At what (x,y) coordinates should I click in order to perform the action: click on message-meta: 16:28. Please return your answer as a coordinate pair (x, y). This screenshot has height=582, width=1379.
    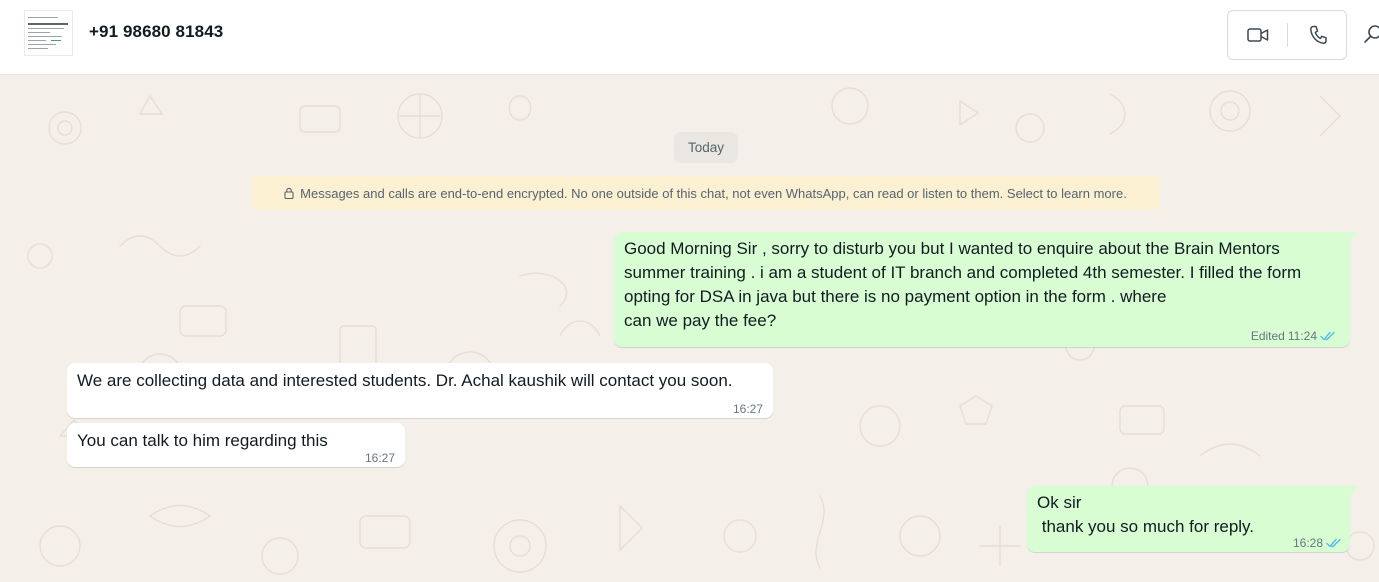
    Looking at the image, I should click on (1317, 543).